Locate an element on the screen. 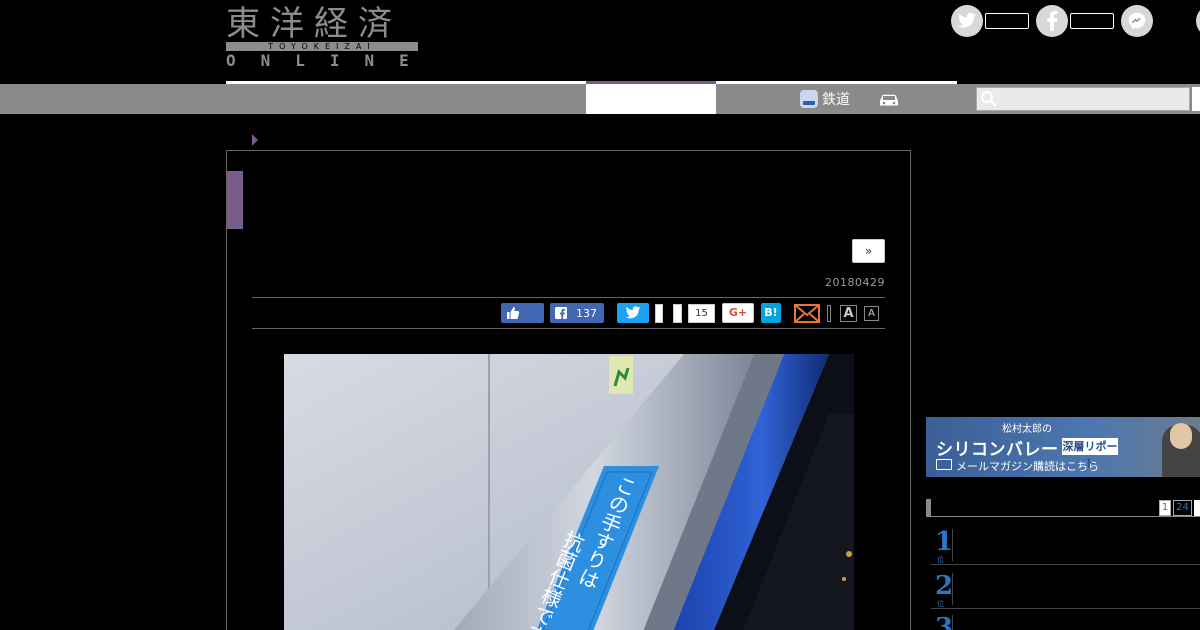 This screenshot has height=630, width=1200. twitter-follow-count is located at coordinates (1007, 21).